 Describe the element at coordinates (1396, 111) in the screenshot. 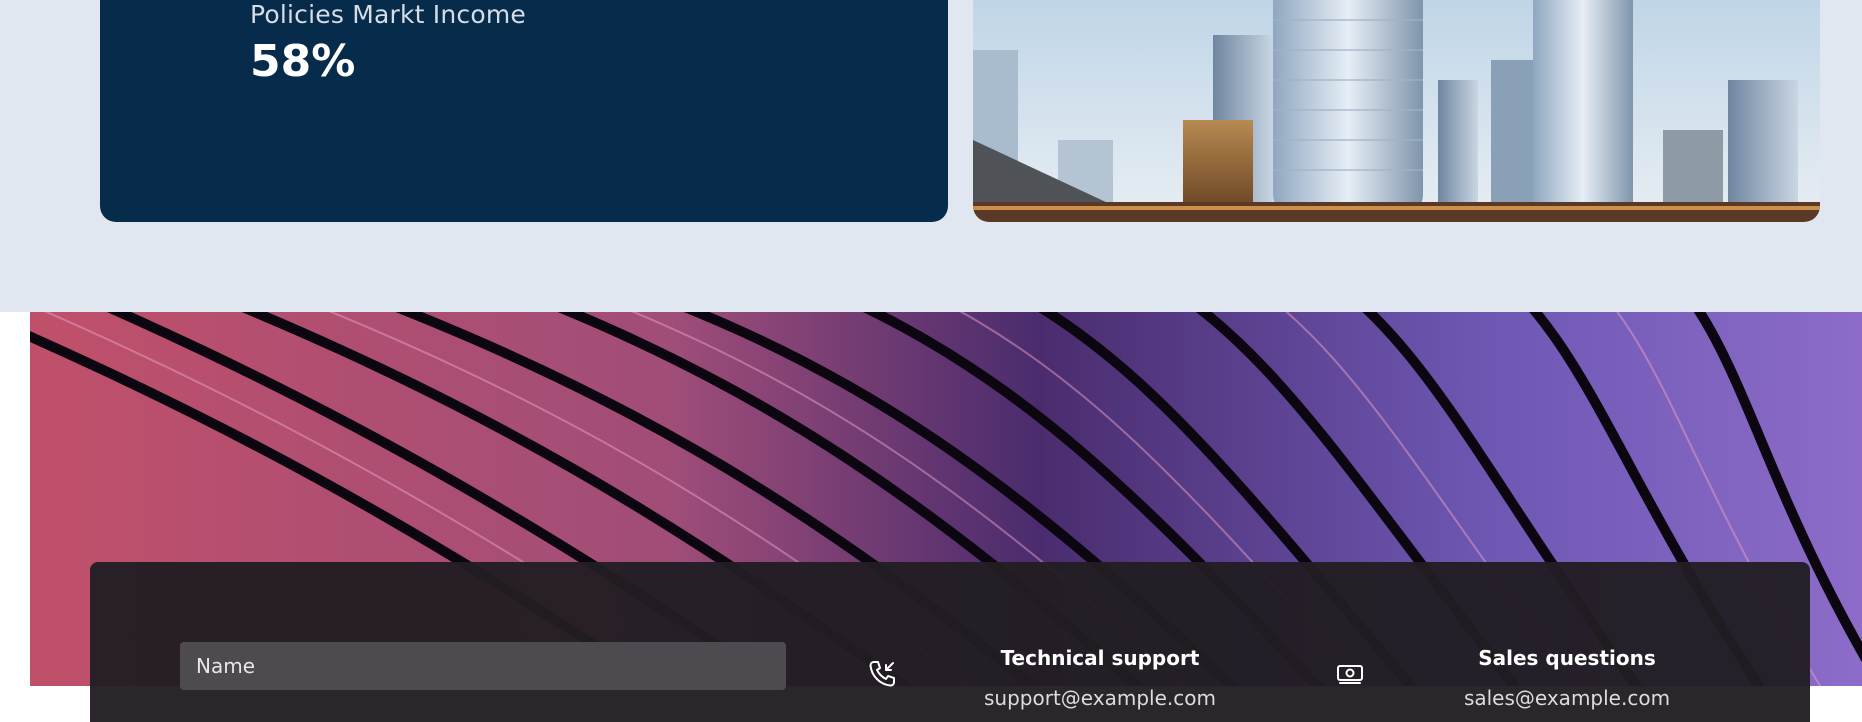

I see `city-skyline-image` at that location.